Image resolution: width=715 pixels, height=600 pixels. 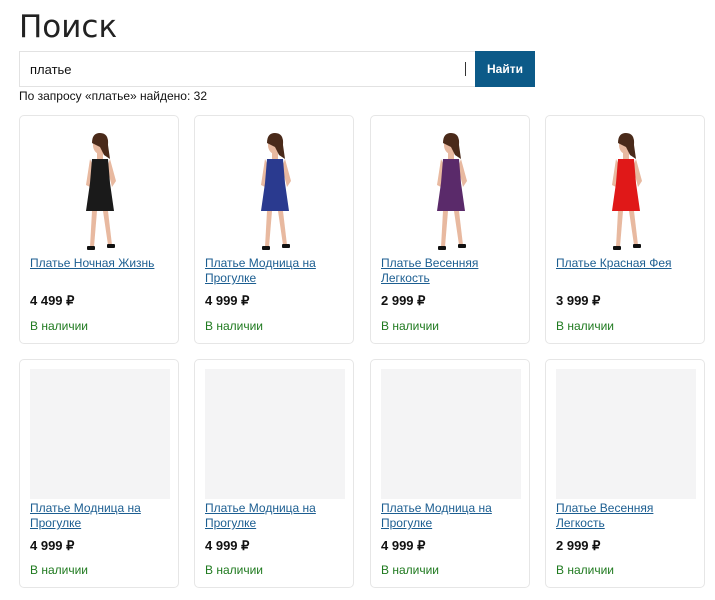 I want to click on page-title: Поиск, so click(x=68, y=27).